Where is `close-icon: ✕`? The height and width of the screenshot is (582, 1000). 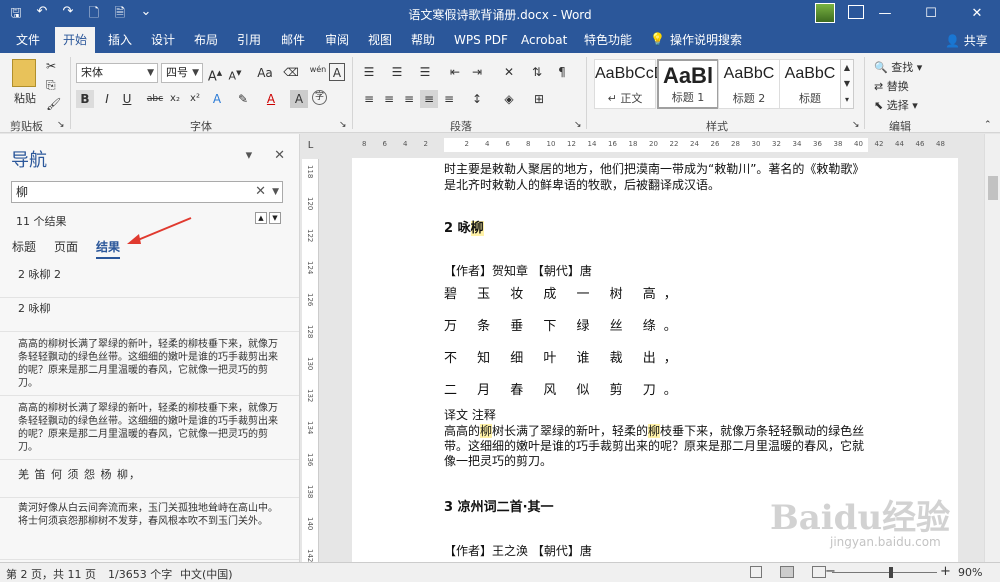 close-icon: ✕ is located at coordinates (279, 155).